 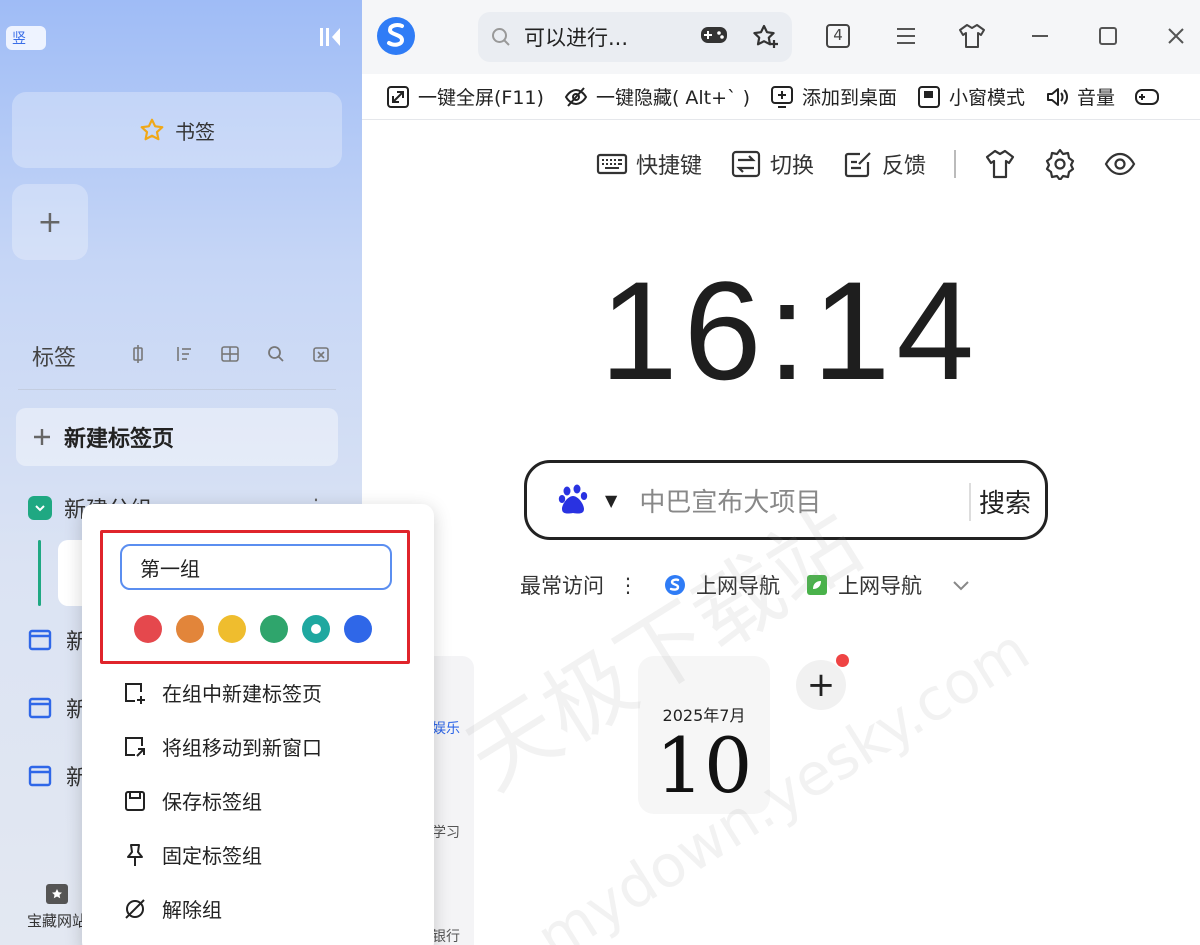 What do you see at coordinates (833, 96) in the screenshot?
I see `add-desktop-button: 添加到桌面` at bounding box center [833, 96].